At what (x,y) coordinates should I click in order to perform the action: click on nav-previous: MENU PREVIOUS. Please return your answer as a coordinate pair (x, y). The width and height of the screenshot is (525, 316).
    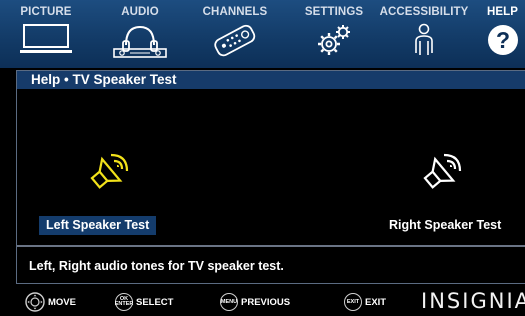
    Looking at the image, I should click on (255, 302).